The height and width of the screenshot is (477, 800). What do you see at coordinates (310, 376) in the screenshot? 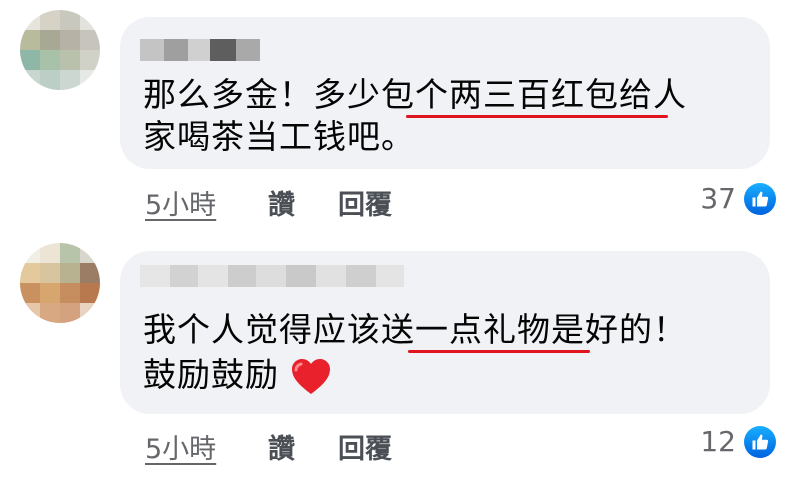
I see `red-heart-icon` at bounding box center [310, 376].